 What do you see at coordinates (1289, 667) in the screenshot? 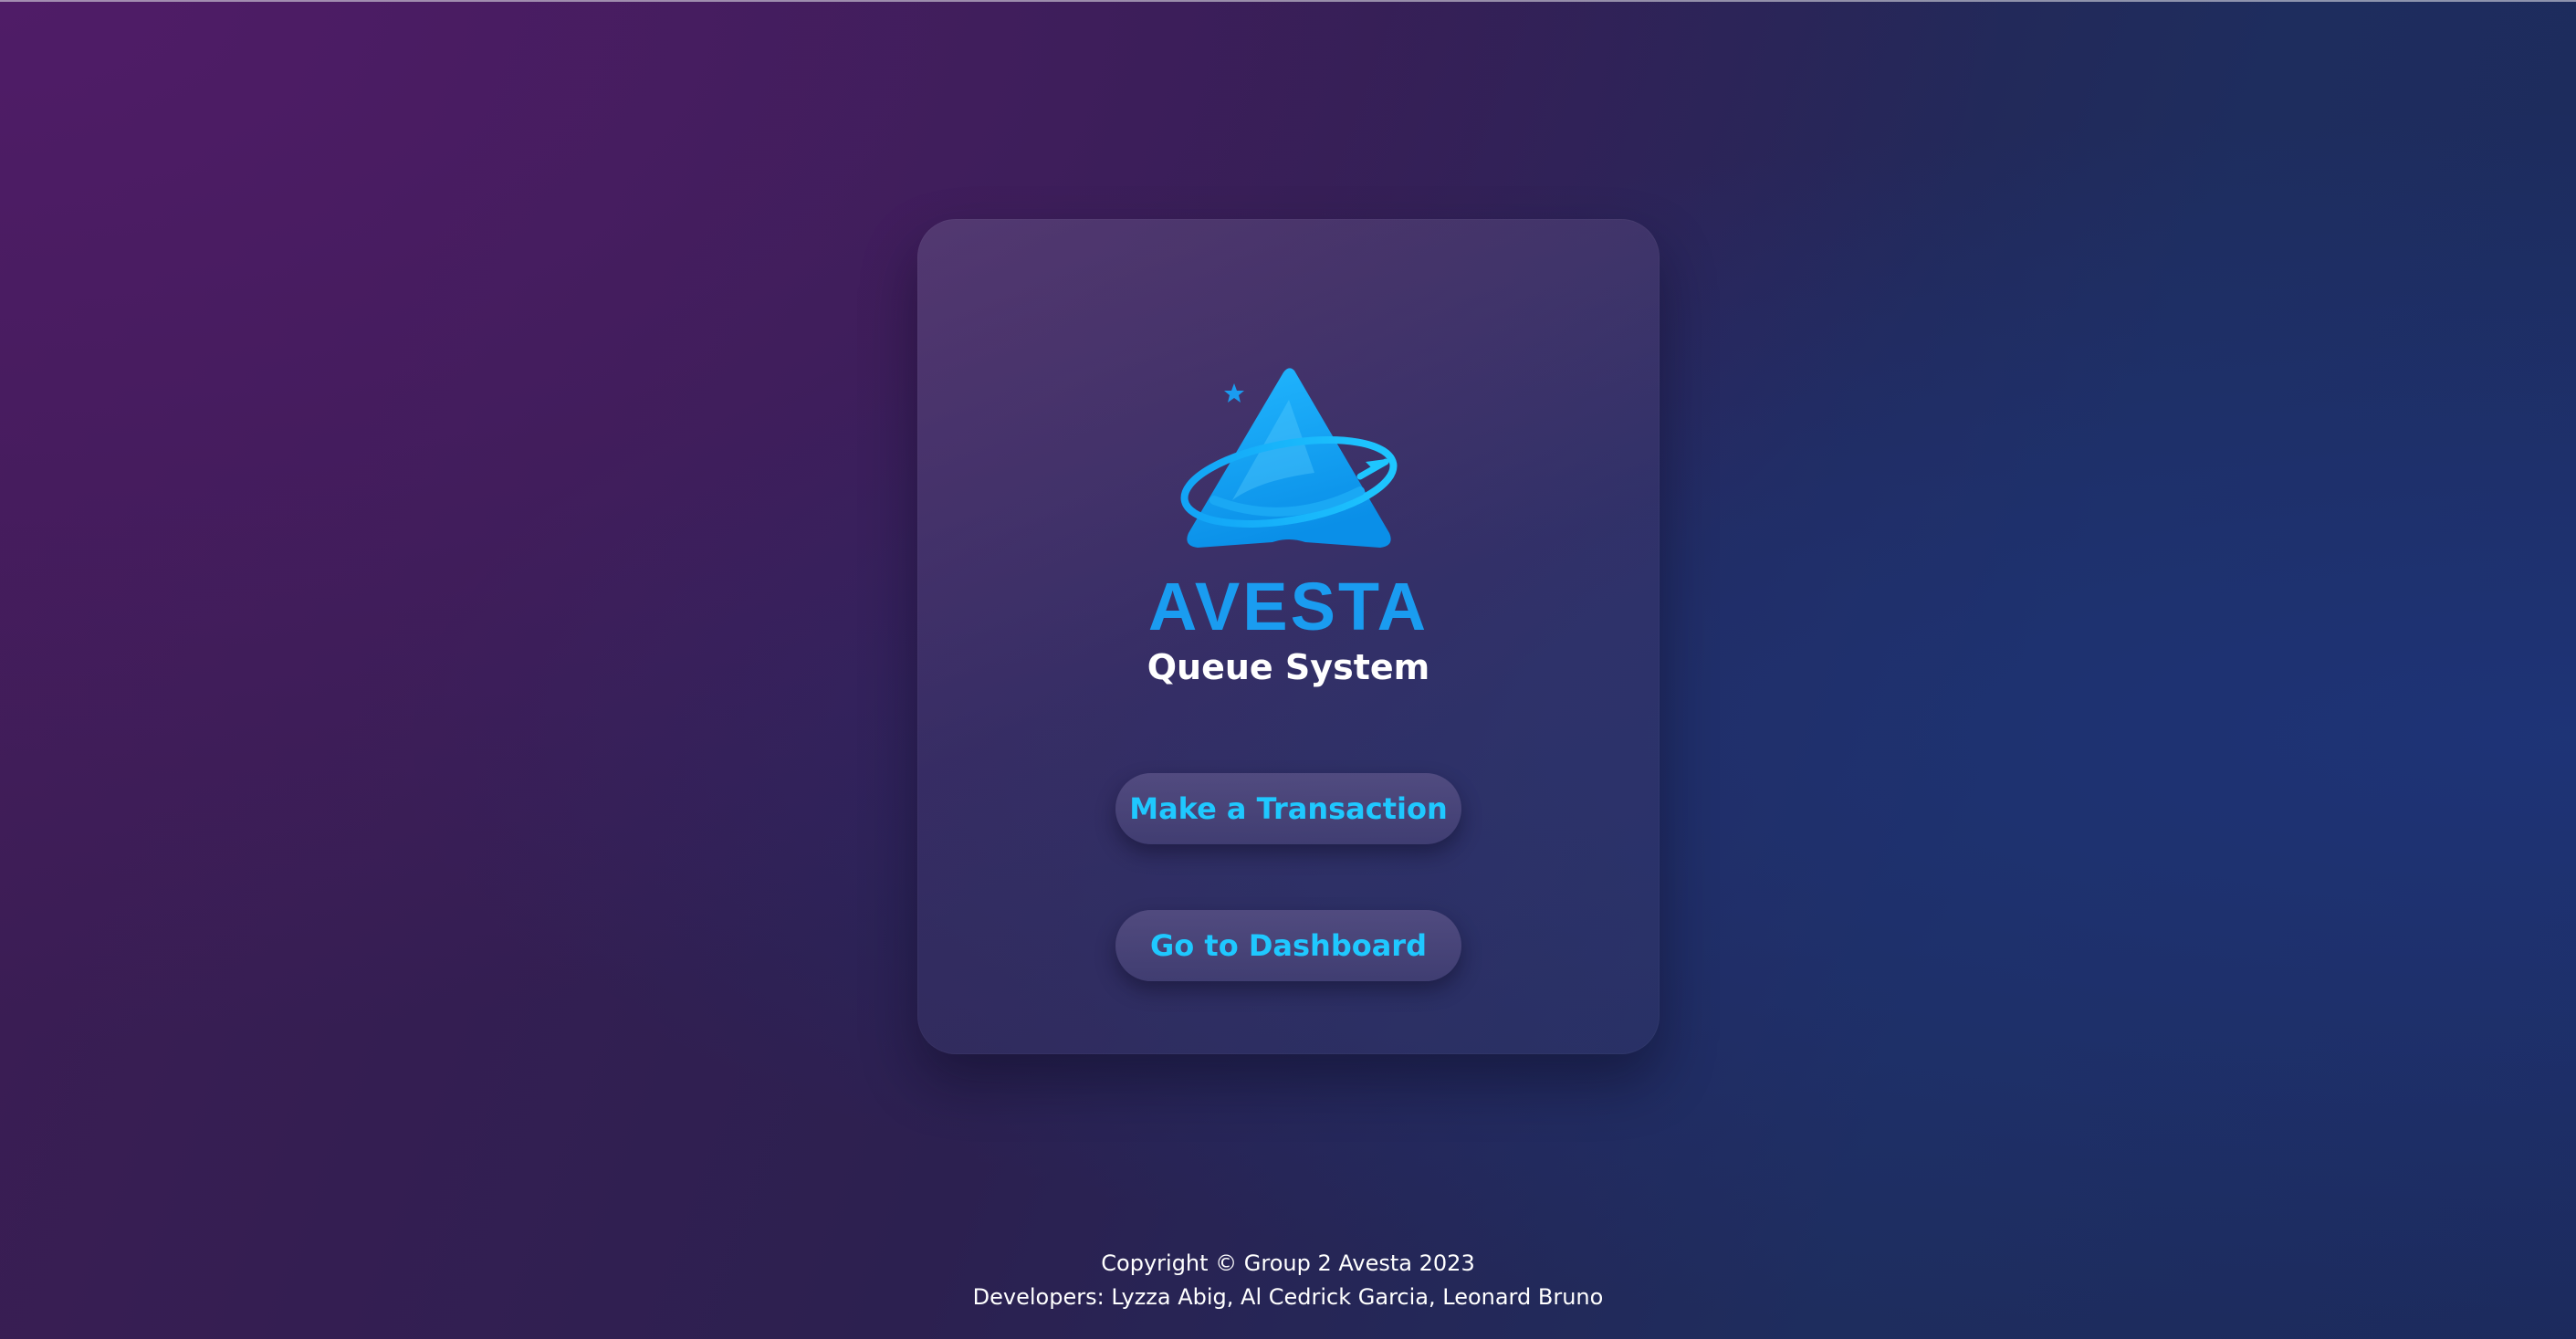
I see `brand-subtitle: Queue System` at bounding box center [1289, 667].